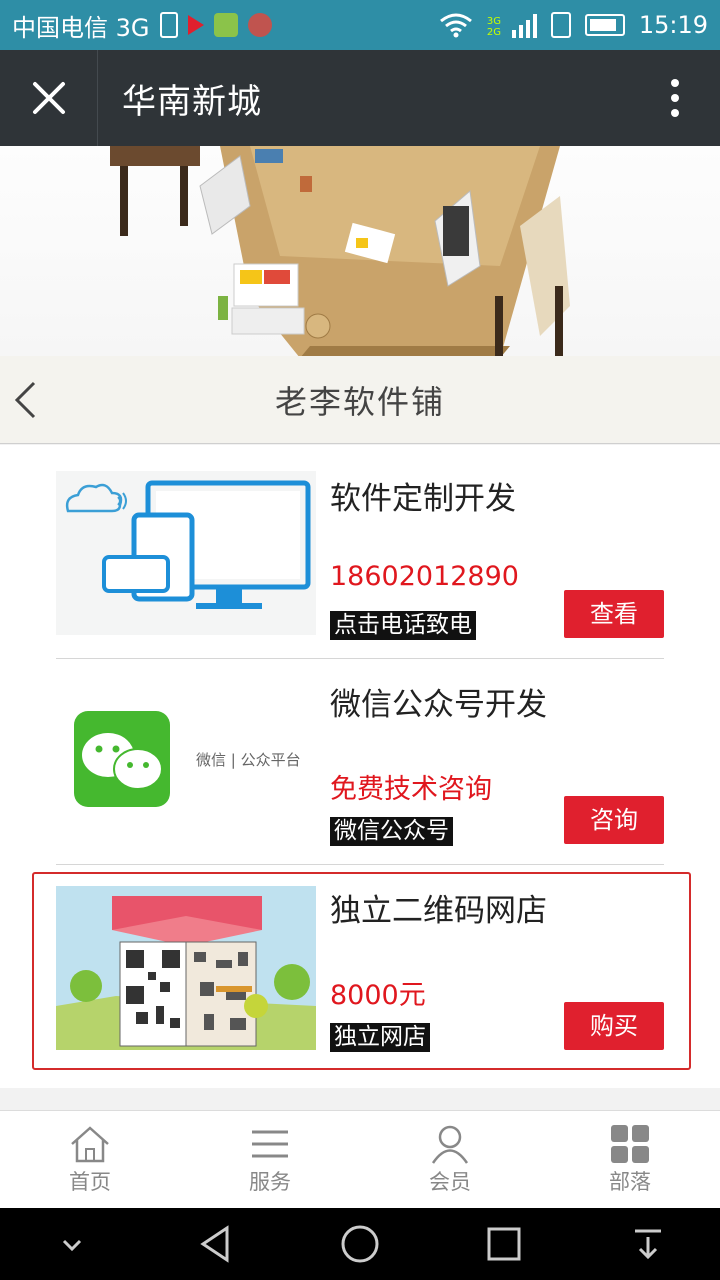  What do you see at coordinates (360, 98) in the screenshot?
I see `title-bar: 华南新城` at bounding box center [360, 98].